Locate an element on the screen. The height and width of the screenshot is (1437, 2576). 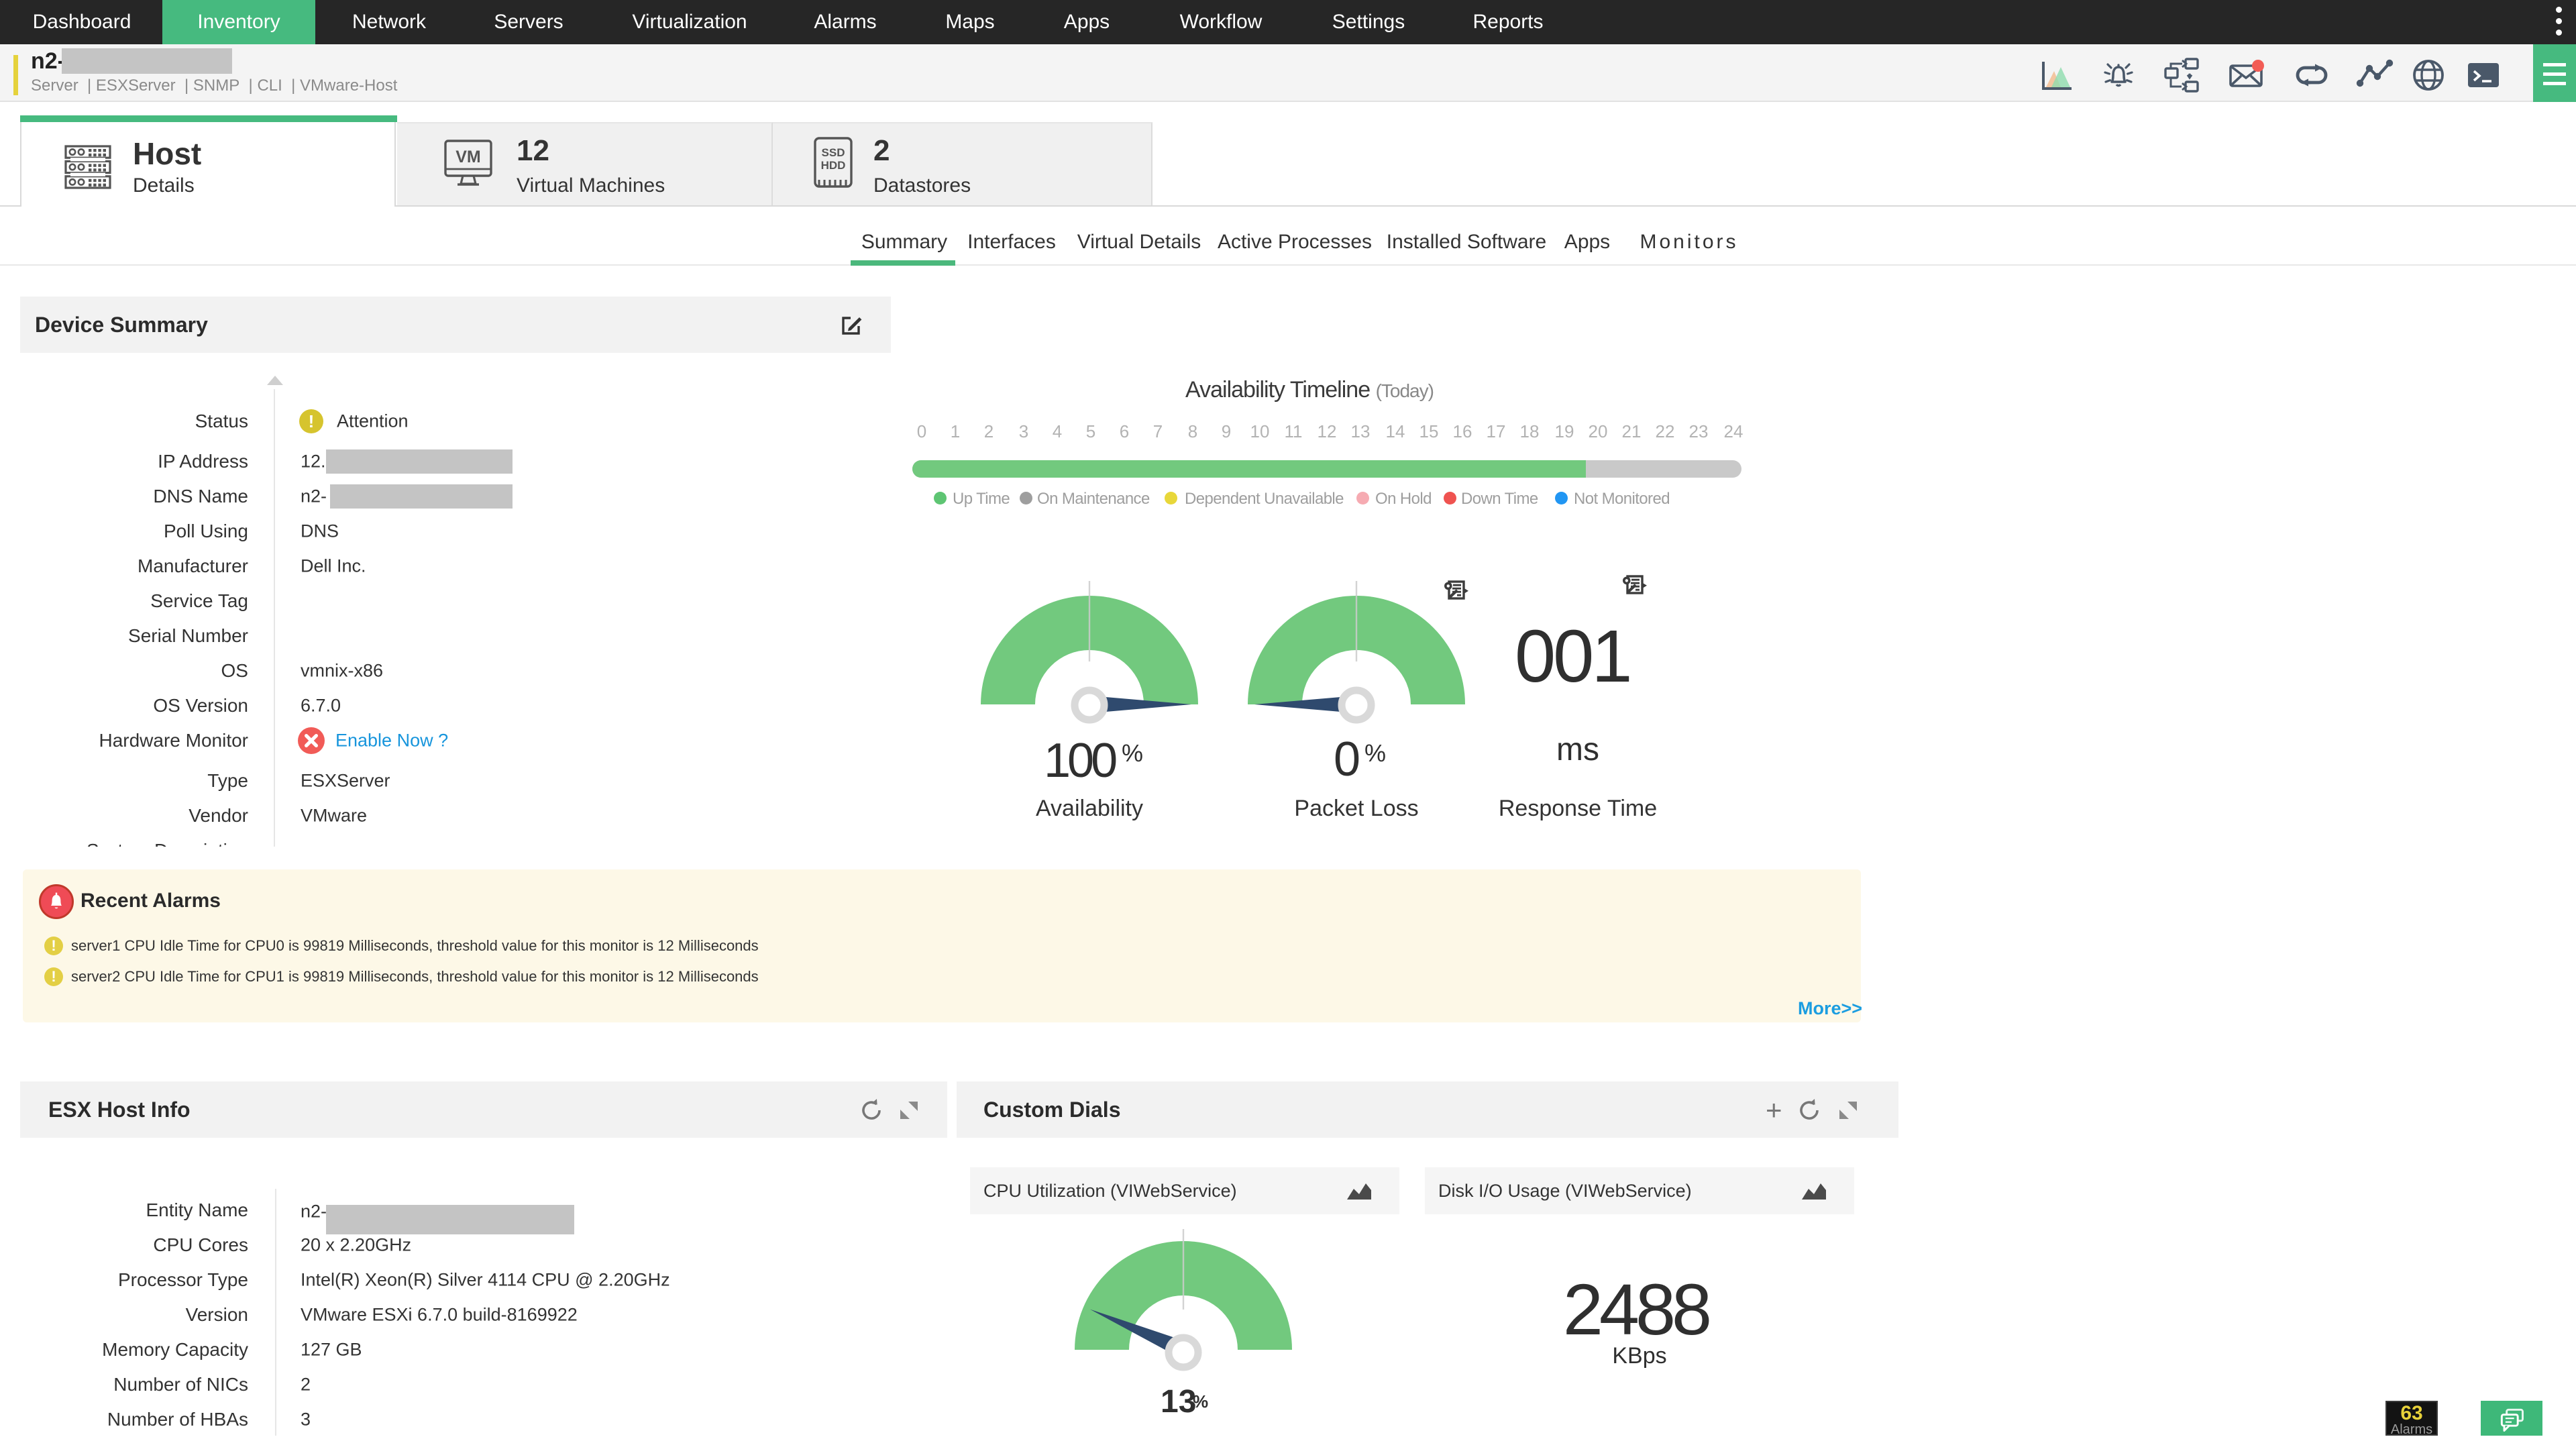
svg-text: VM is located at coordinates (468, 157).